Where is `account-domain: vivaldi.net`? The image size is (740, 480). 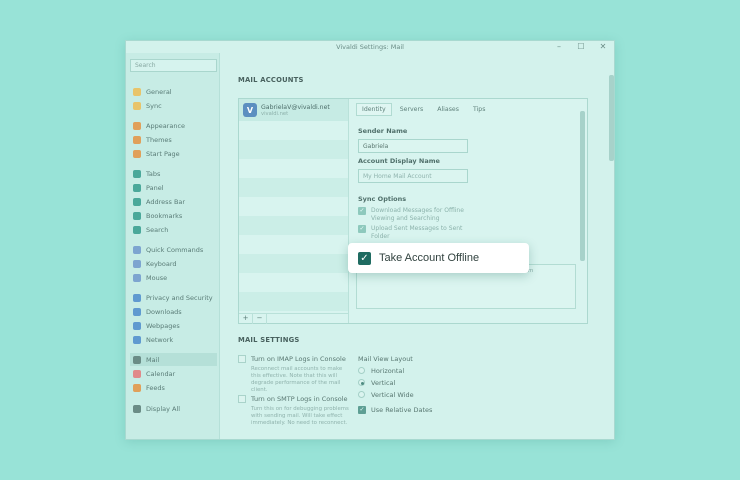
account-domain: vivaldi.net is located at coordinates (275, 113).